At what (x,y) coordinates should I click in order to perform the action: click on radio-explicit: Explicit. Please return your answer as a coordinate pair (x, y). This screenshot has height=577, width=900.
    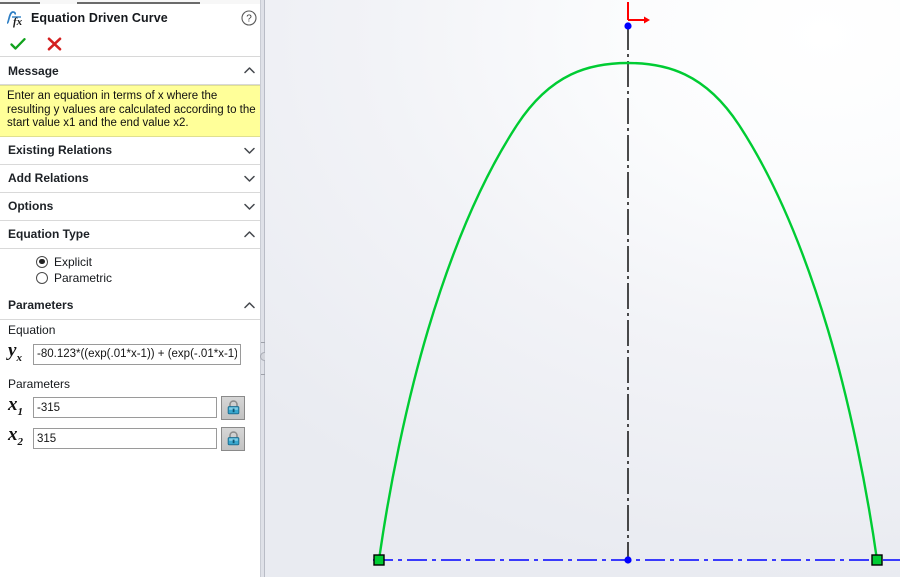
    Looking at the image, I should click on (132, 262).